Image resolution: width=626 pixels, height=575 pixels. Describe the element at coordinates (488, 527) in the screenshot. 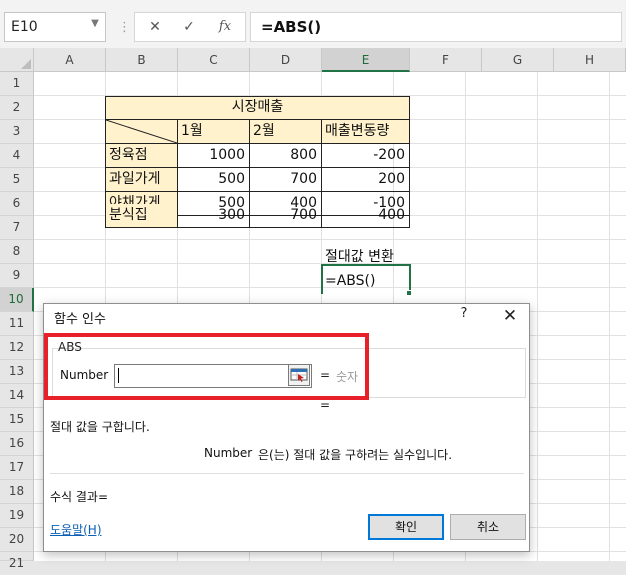

I see `cancel-button: 취소` at that location.